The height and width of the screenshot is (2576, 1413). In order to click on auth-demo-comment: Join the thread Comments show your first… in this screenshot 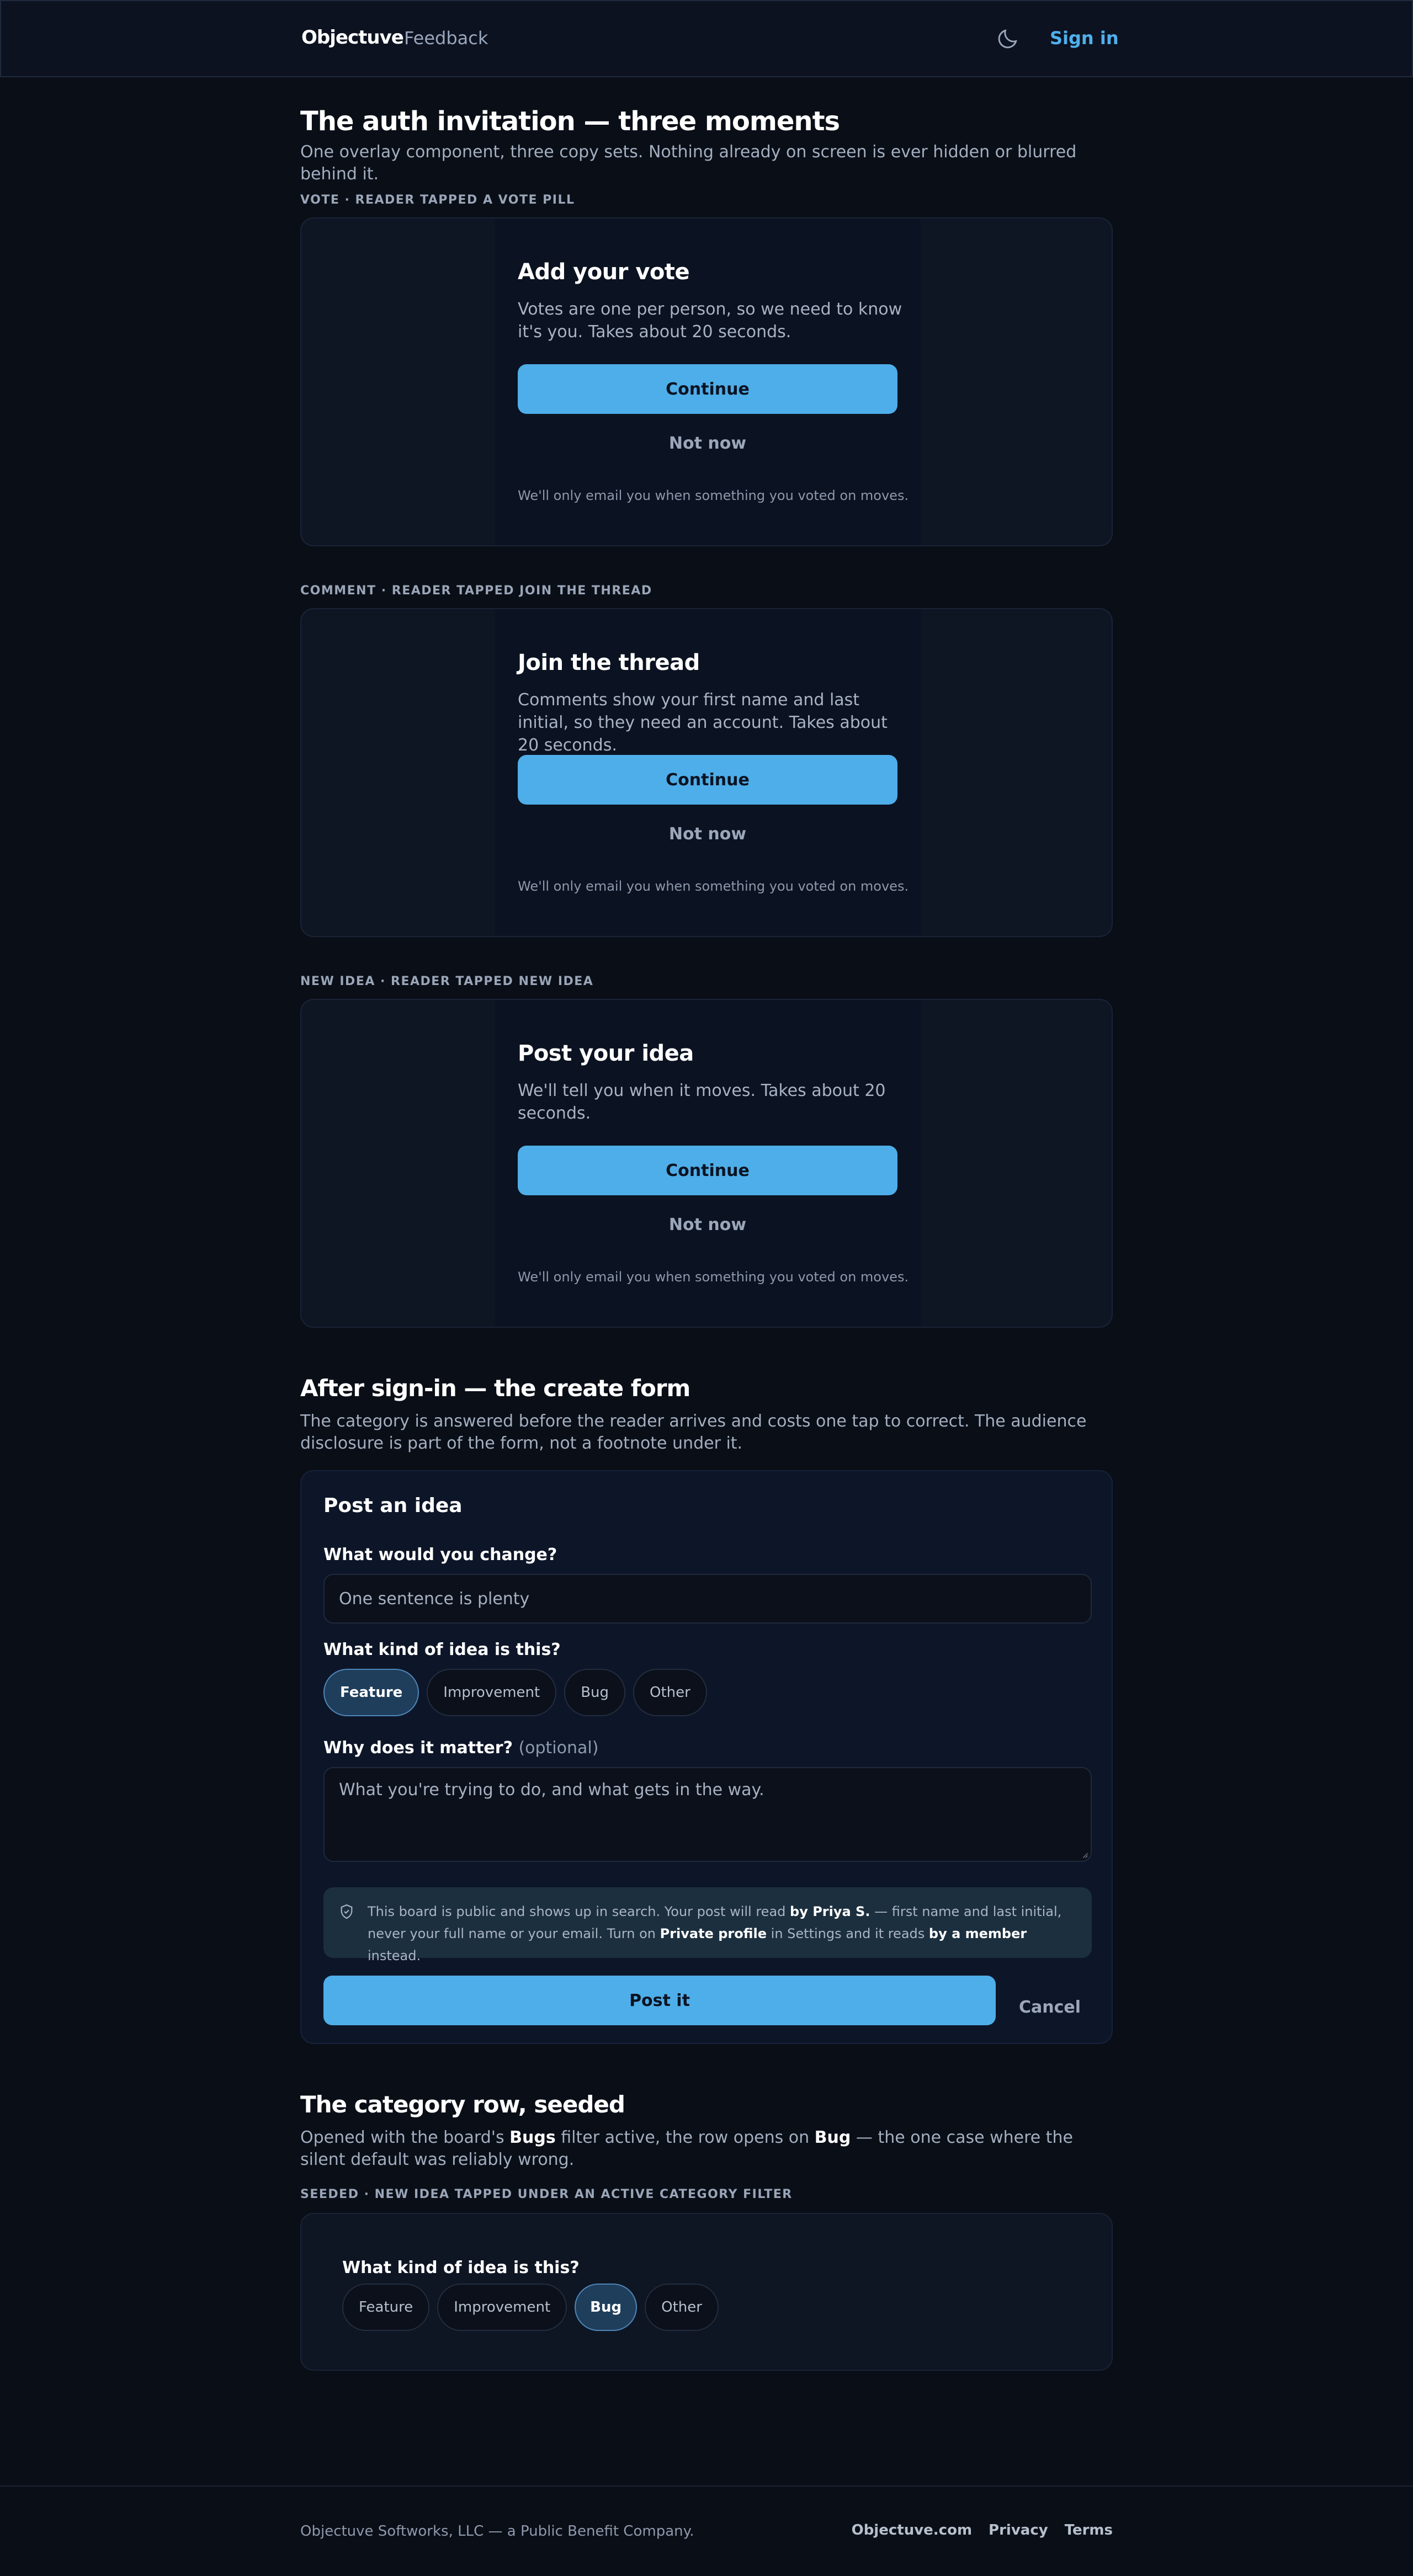, I will do `click(706, 772)`.